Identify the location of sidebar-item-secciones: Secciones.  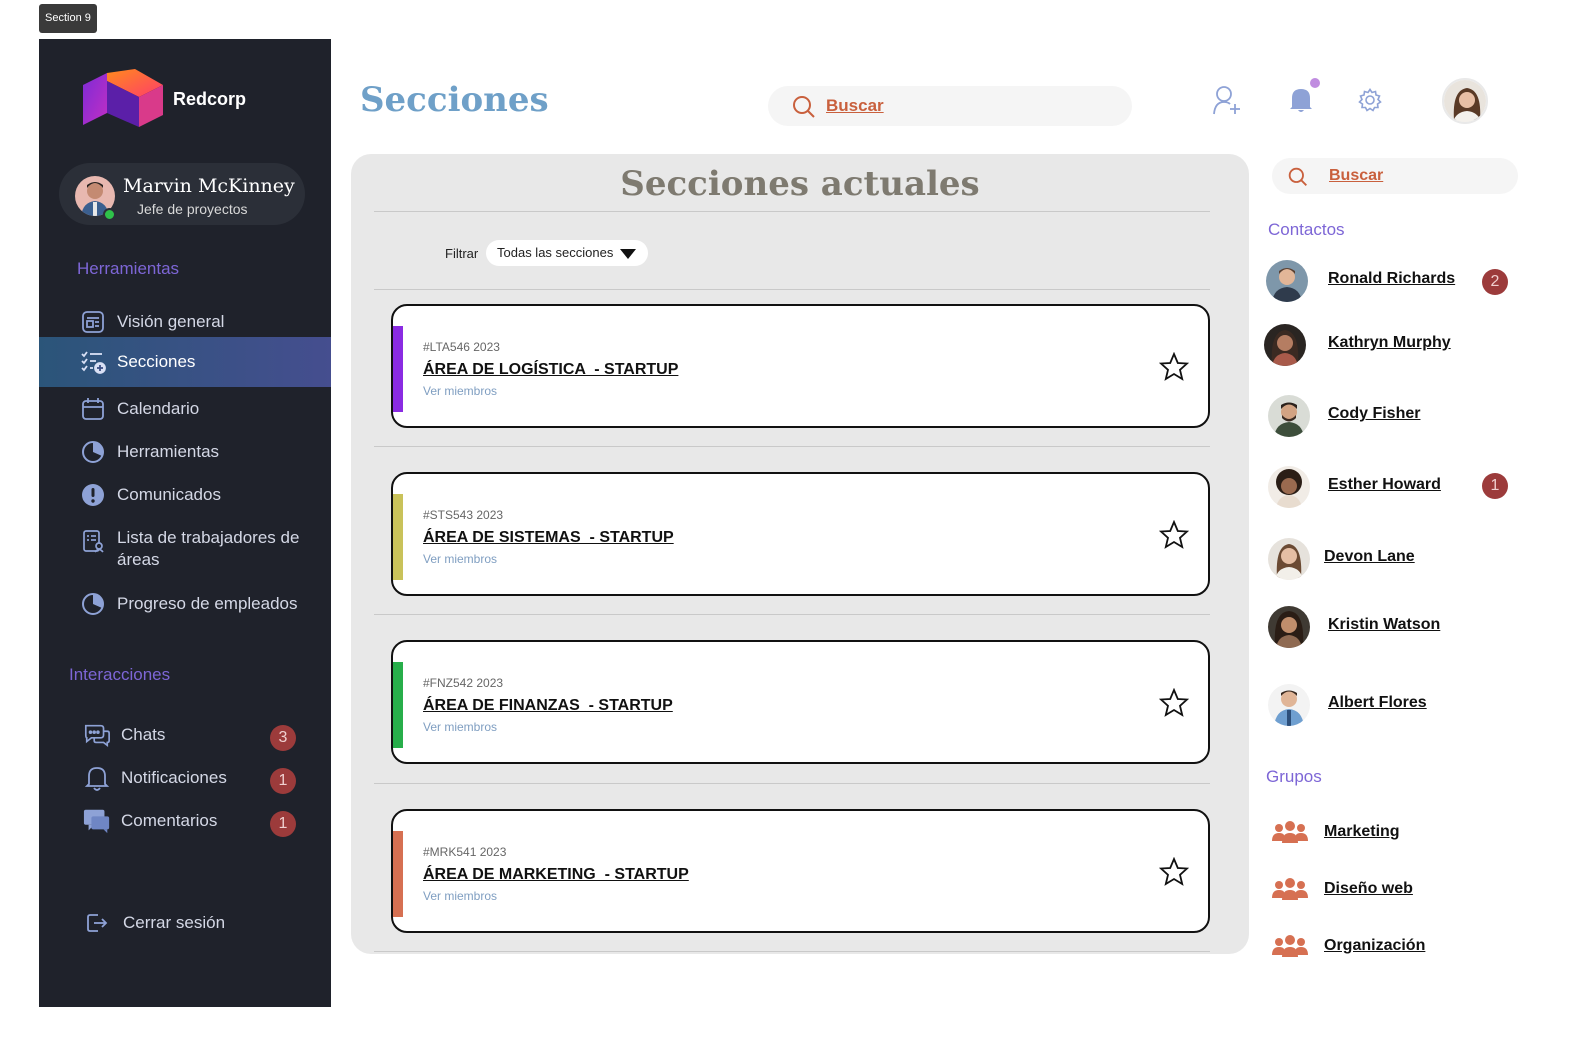
(185, 362).